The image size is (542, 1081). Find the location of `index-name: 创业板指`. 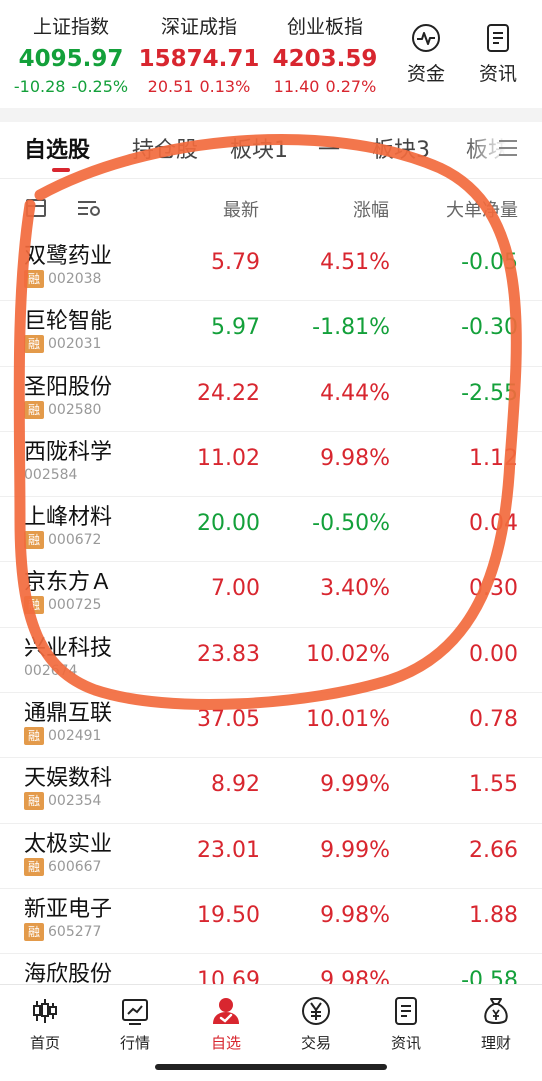

index-name: 创业板指 is located at coordinates (324, 27).